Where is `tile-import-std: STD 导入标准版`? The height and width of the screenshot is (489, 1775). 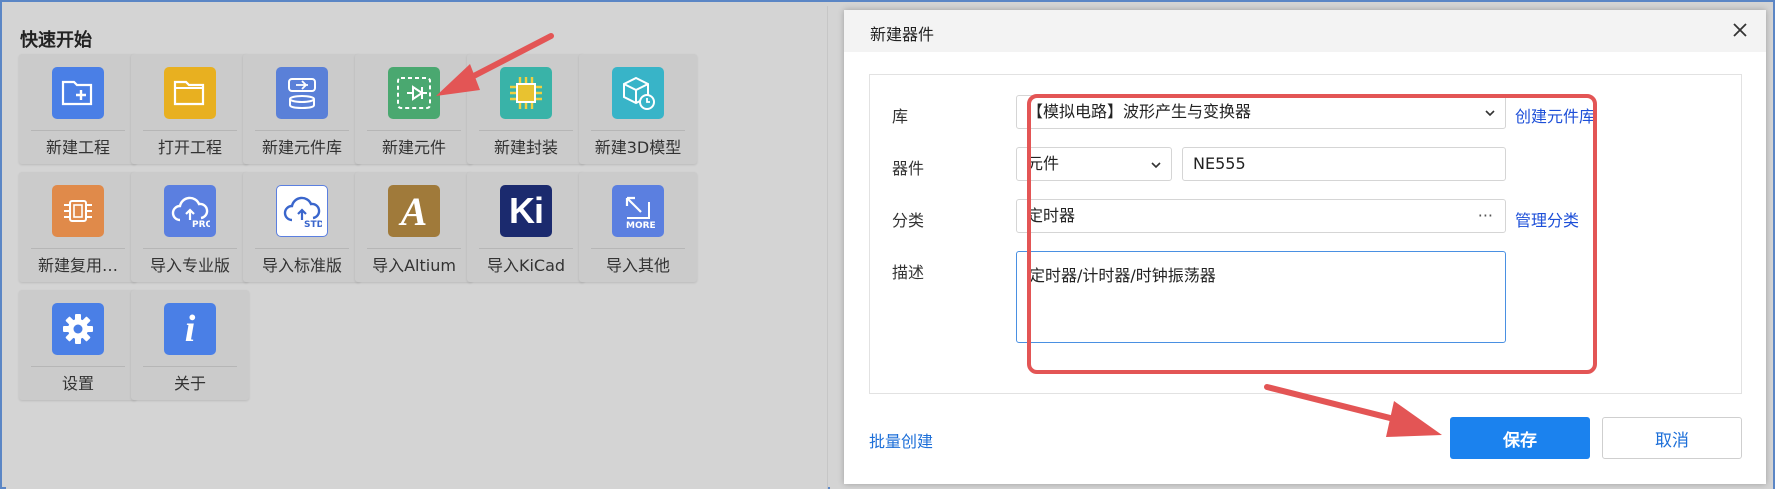 tile-import-std: STD 导入标准版 is located at coordinates (302, 227).